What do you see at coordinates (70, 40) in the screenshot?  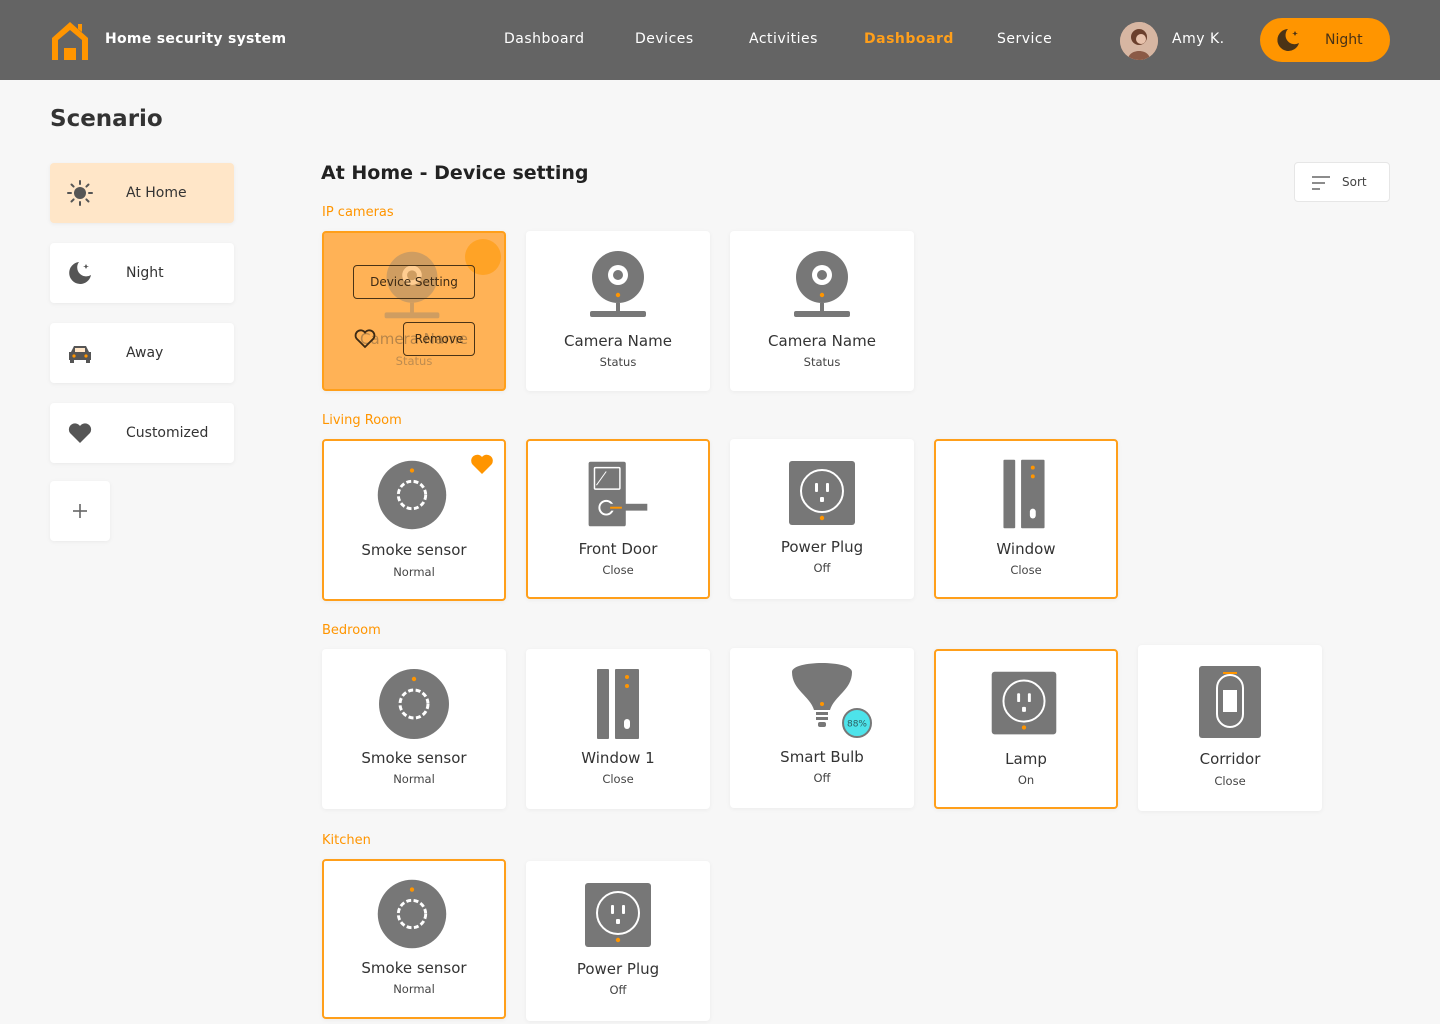 I see `home-logo-icon` at bounding box center [70, 40].